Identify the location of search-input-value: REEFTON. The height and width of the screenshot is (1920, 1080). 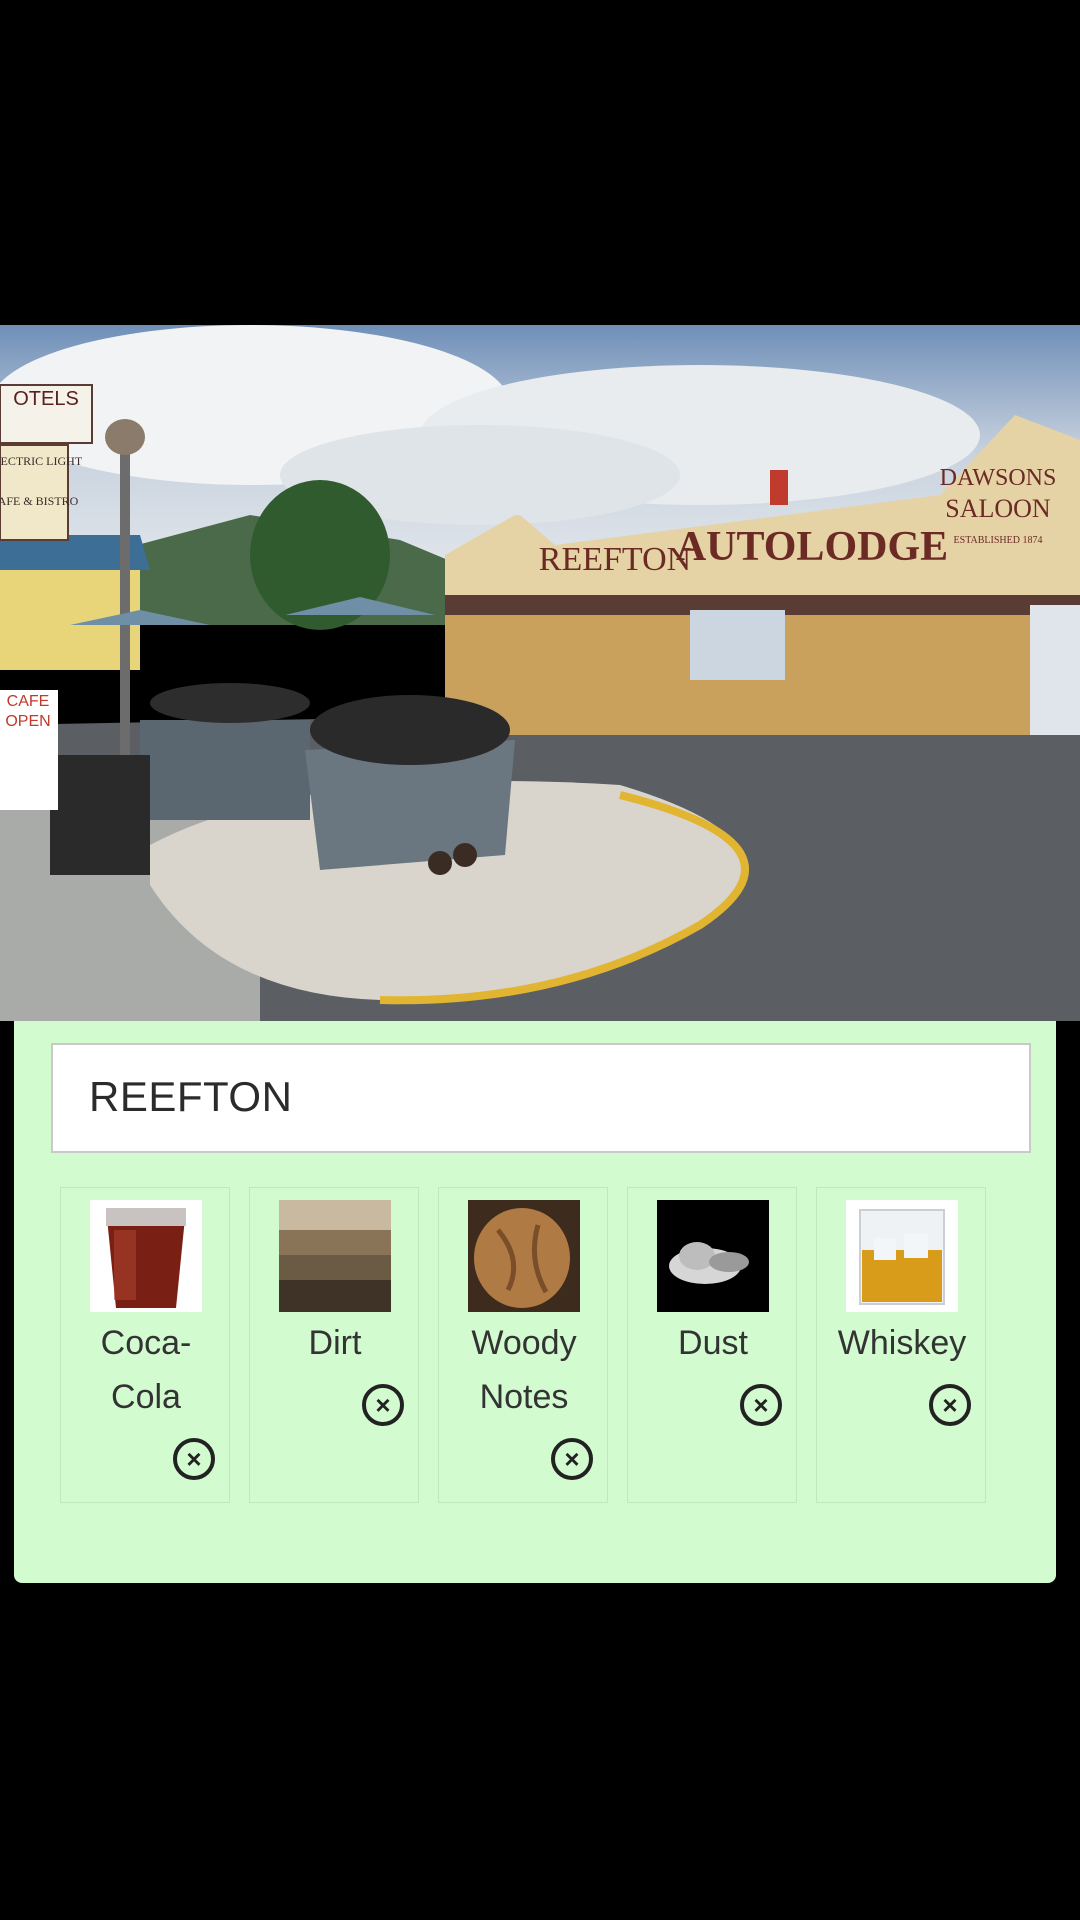
(191, 1096).